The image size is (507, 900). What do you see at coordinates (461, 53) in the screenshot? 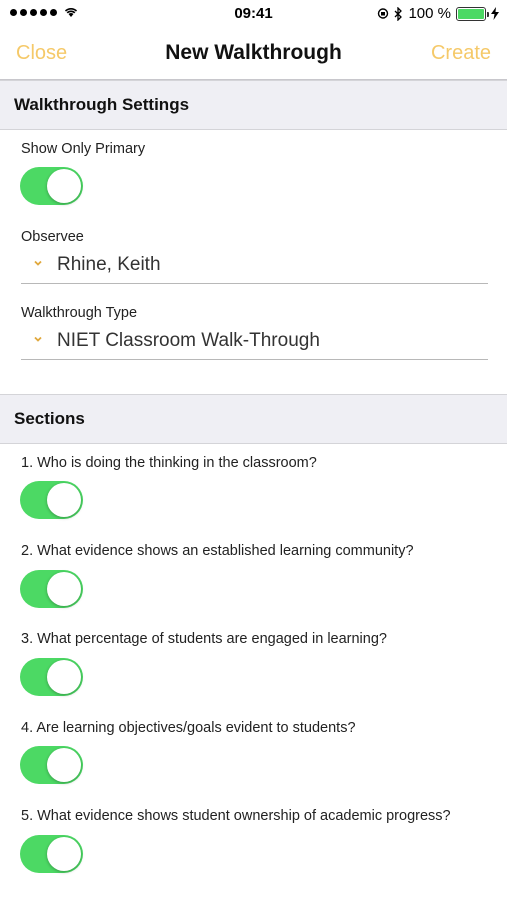
I see `create-button: Create` at bounding box center [461, 53].